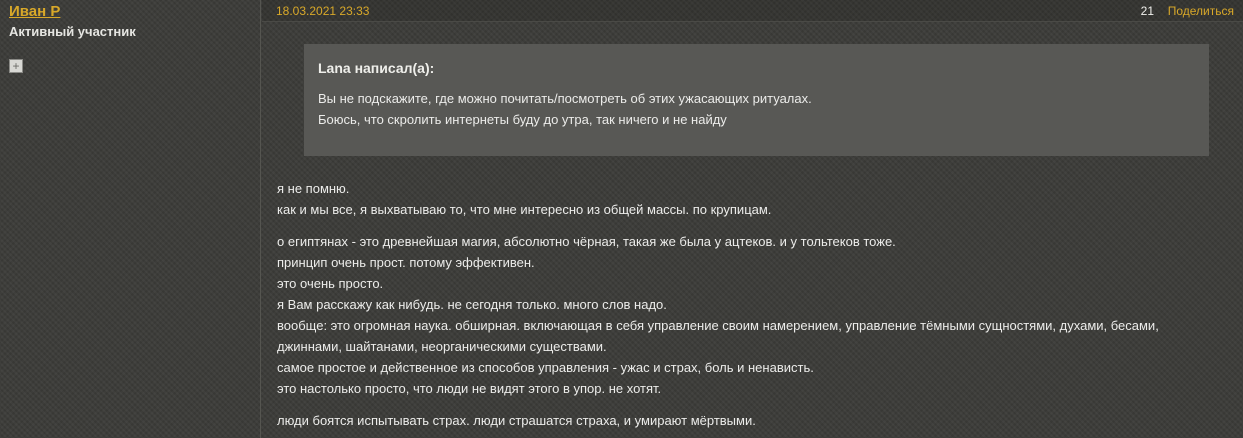 This screenshot has width=1243, height=438. I want to click on expand-user-info-button: +, so click(16, 66).